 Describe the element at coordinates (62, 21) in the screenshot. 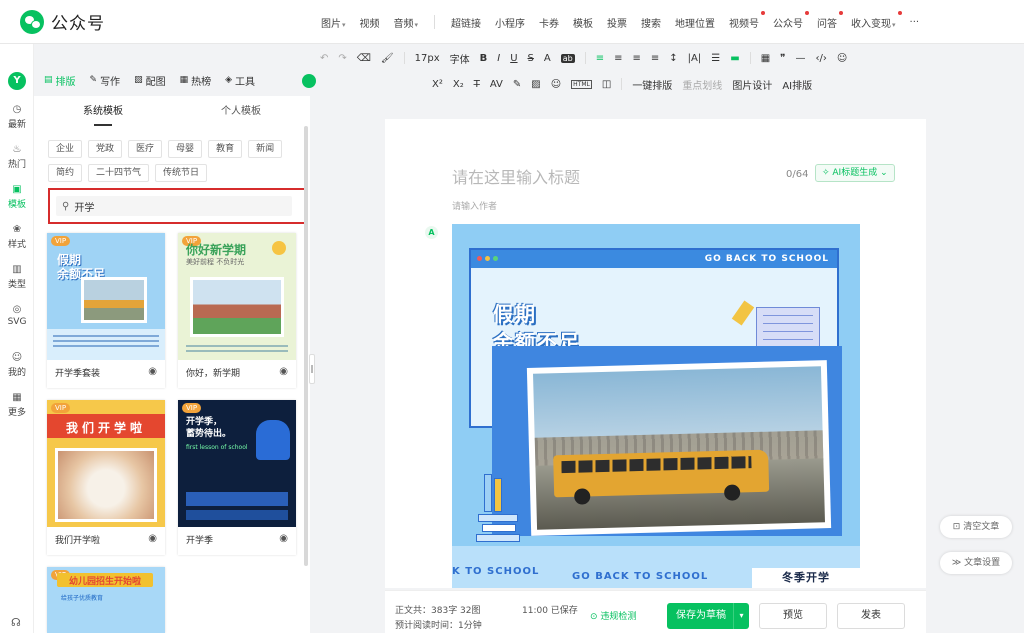

I see `brand: 公众号` at that location.